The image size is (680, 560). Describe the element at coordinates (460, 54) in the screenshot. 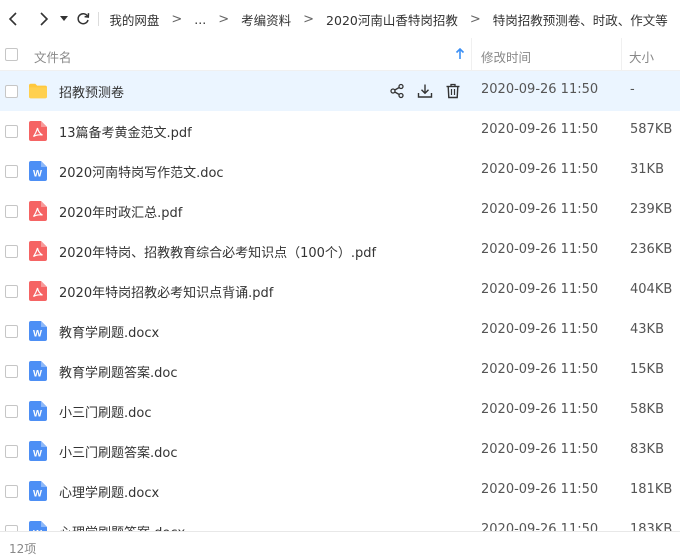

I see `sort-ascending-icon` at that location.